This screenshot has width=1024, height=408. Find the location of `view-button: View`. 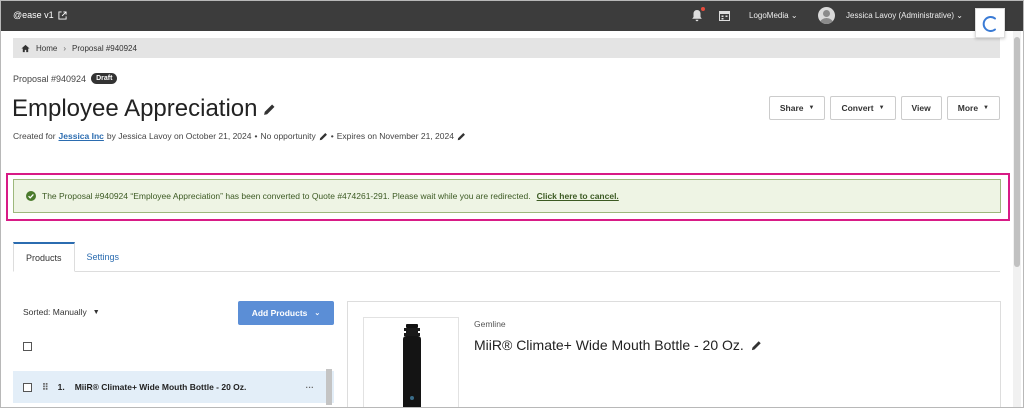

view-button: View is located at coordinates (921, 108).